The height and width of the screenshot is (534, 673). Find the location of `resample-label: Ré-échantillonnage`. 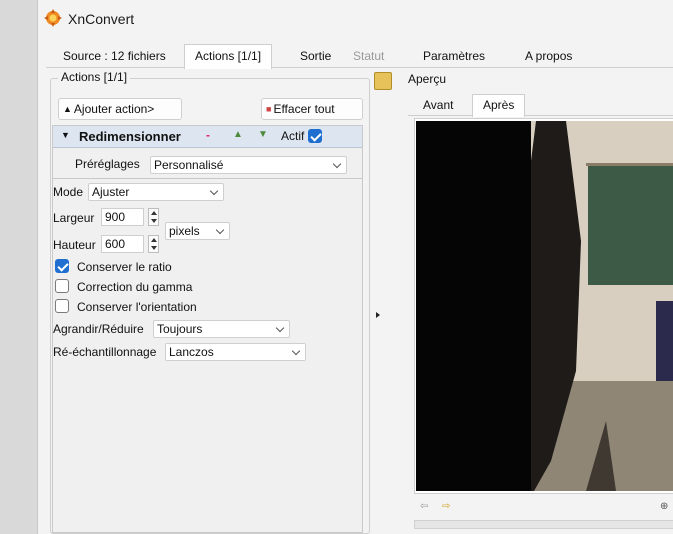

resample-label: Ré-échantillonnage is located at coordinates (105, 352).